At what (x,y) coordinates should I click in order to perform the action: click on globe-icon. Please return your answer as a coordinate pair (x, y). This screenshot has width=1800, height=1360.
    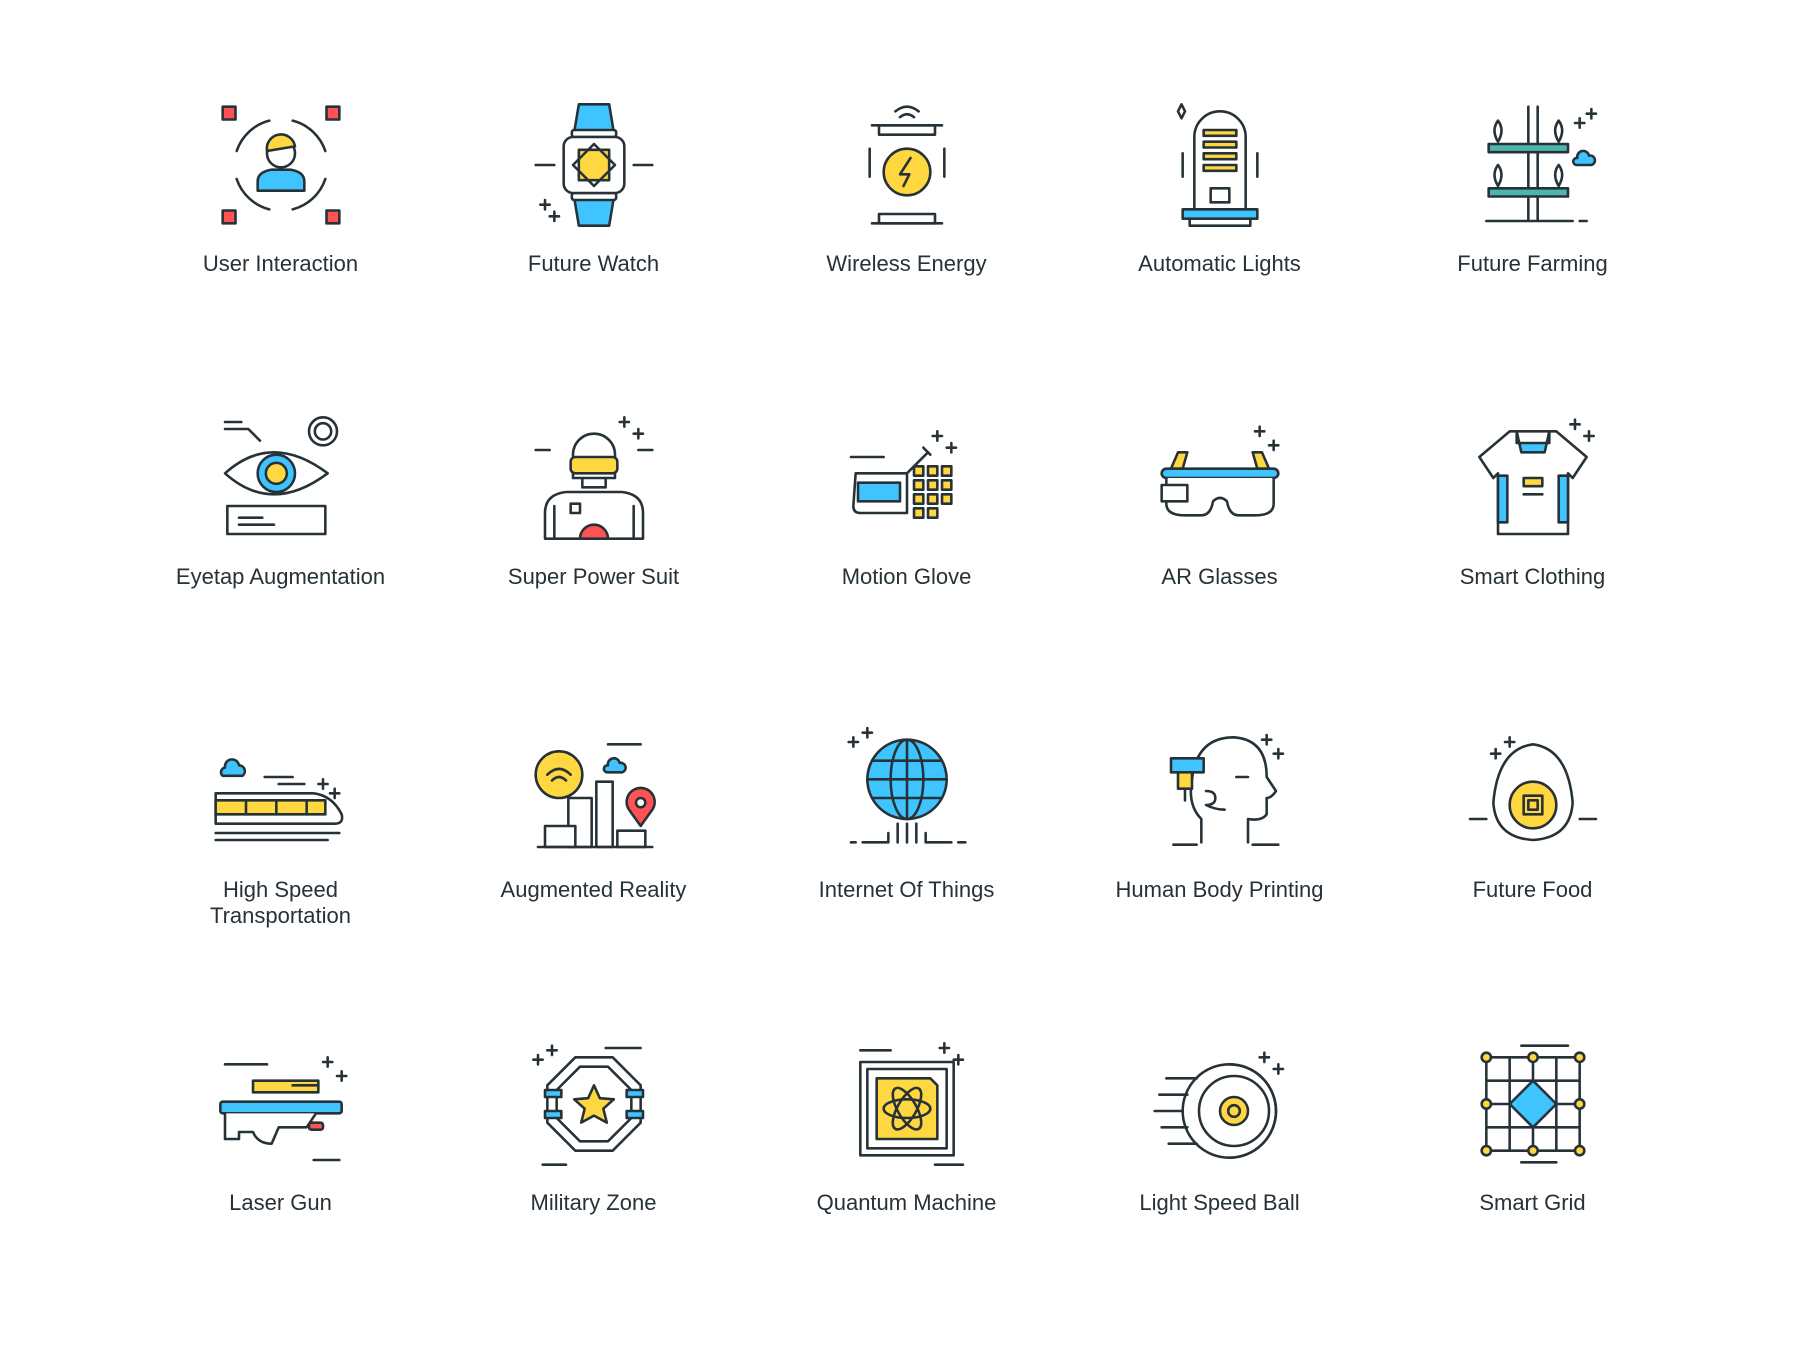
    Looking at the image, I should click on (906, 785).